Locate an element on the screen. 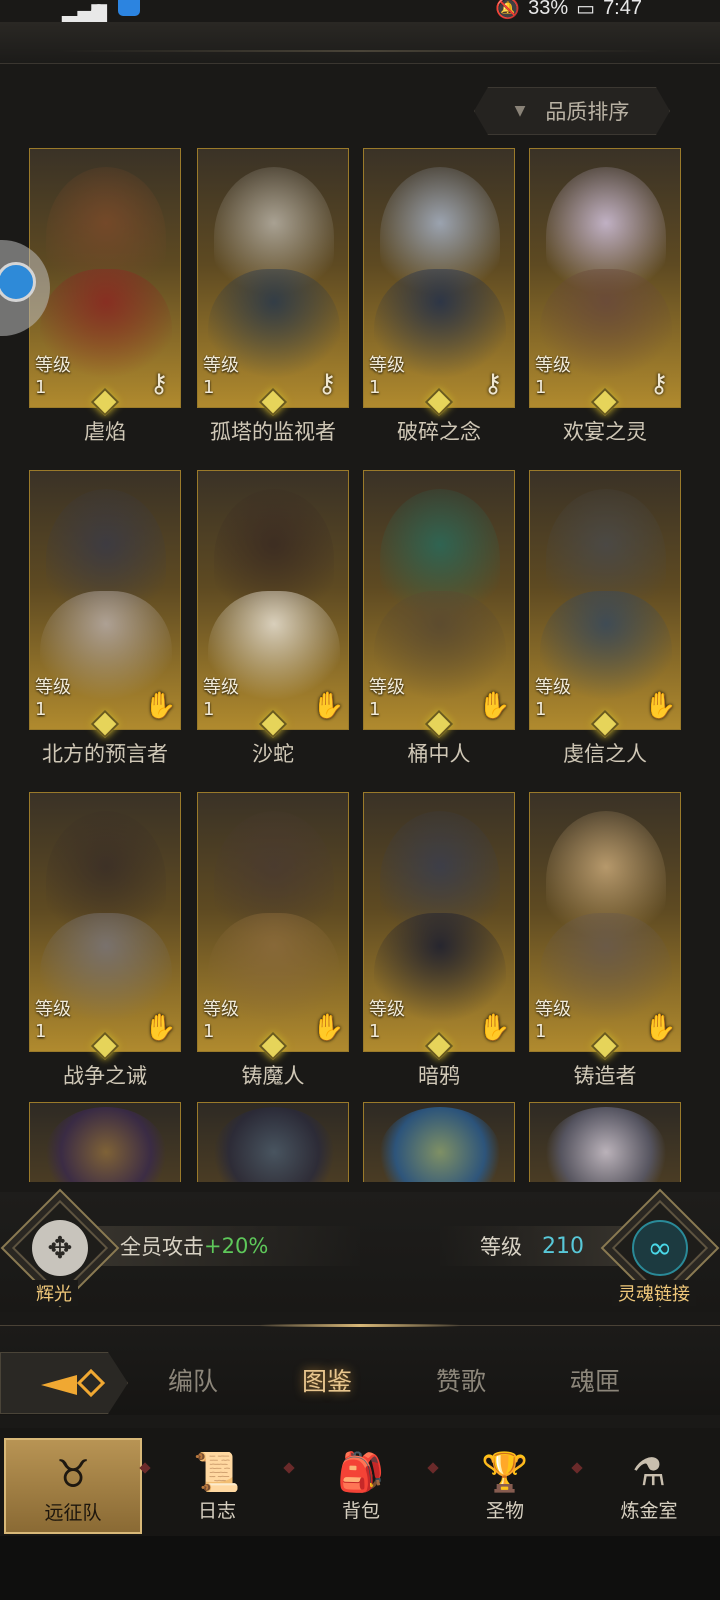 The image size is (720, 1600). hero-card: 等级 1 ⚷ 孤塔的监视者 is located at coordinates (273, 296).